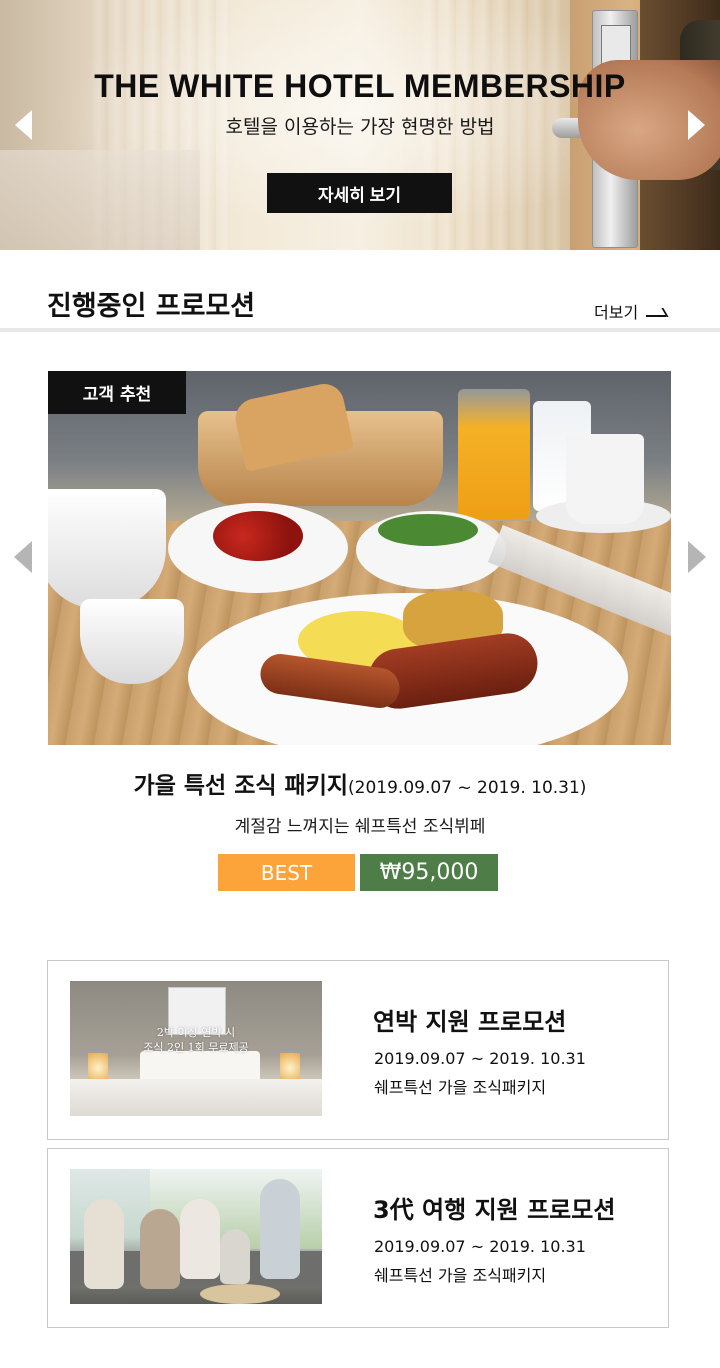 The width and height of the screenshot is (720, 1368). I want to click on strawberry-image, so click(258, 536).